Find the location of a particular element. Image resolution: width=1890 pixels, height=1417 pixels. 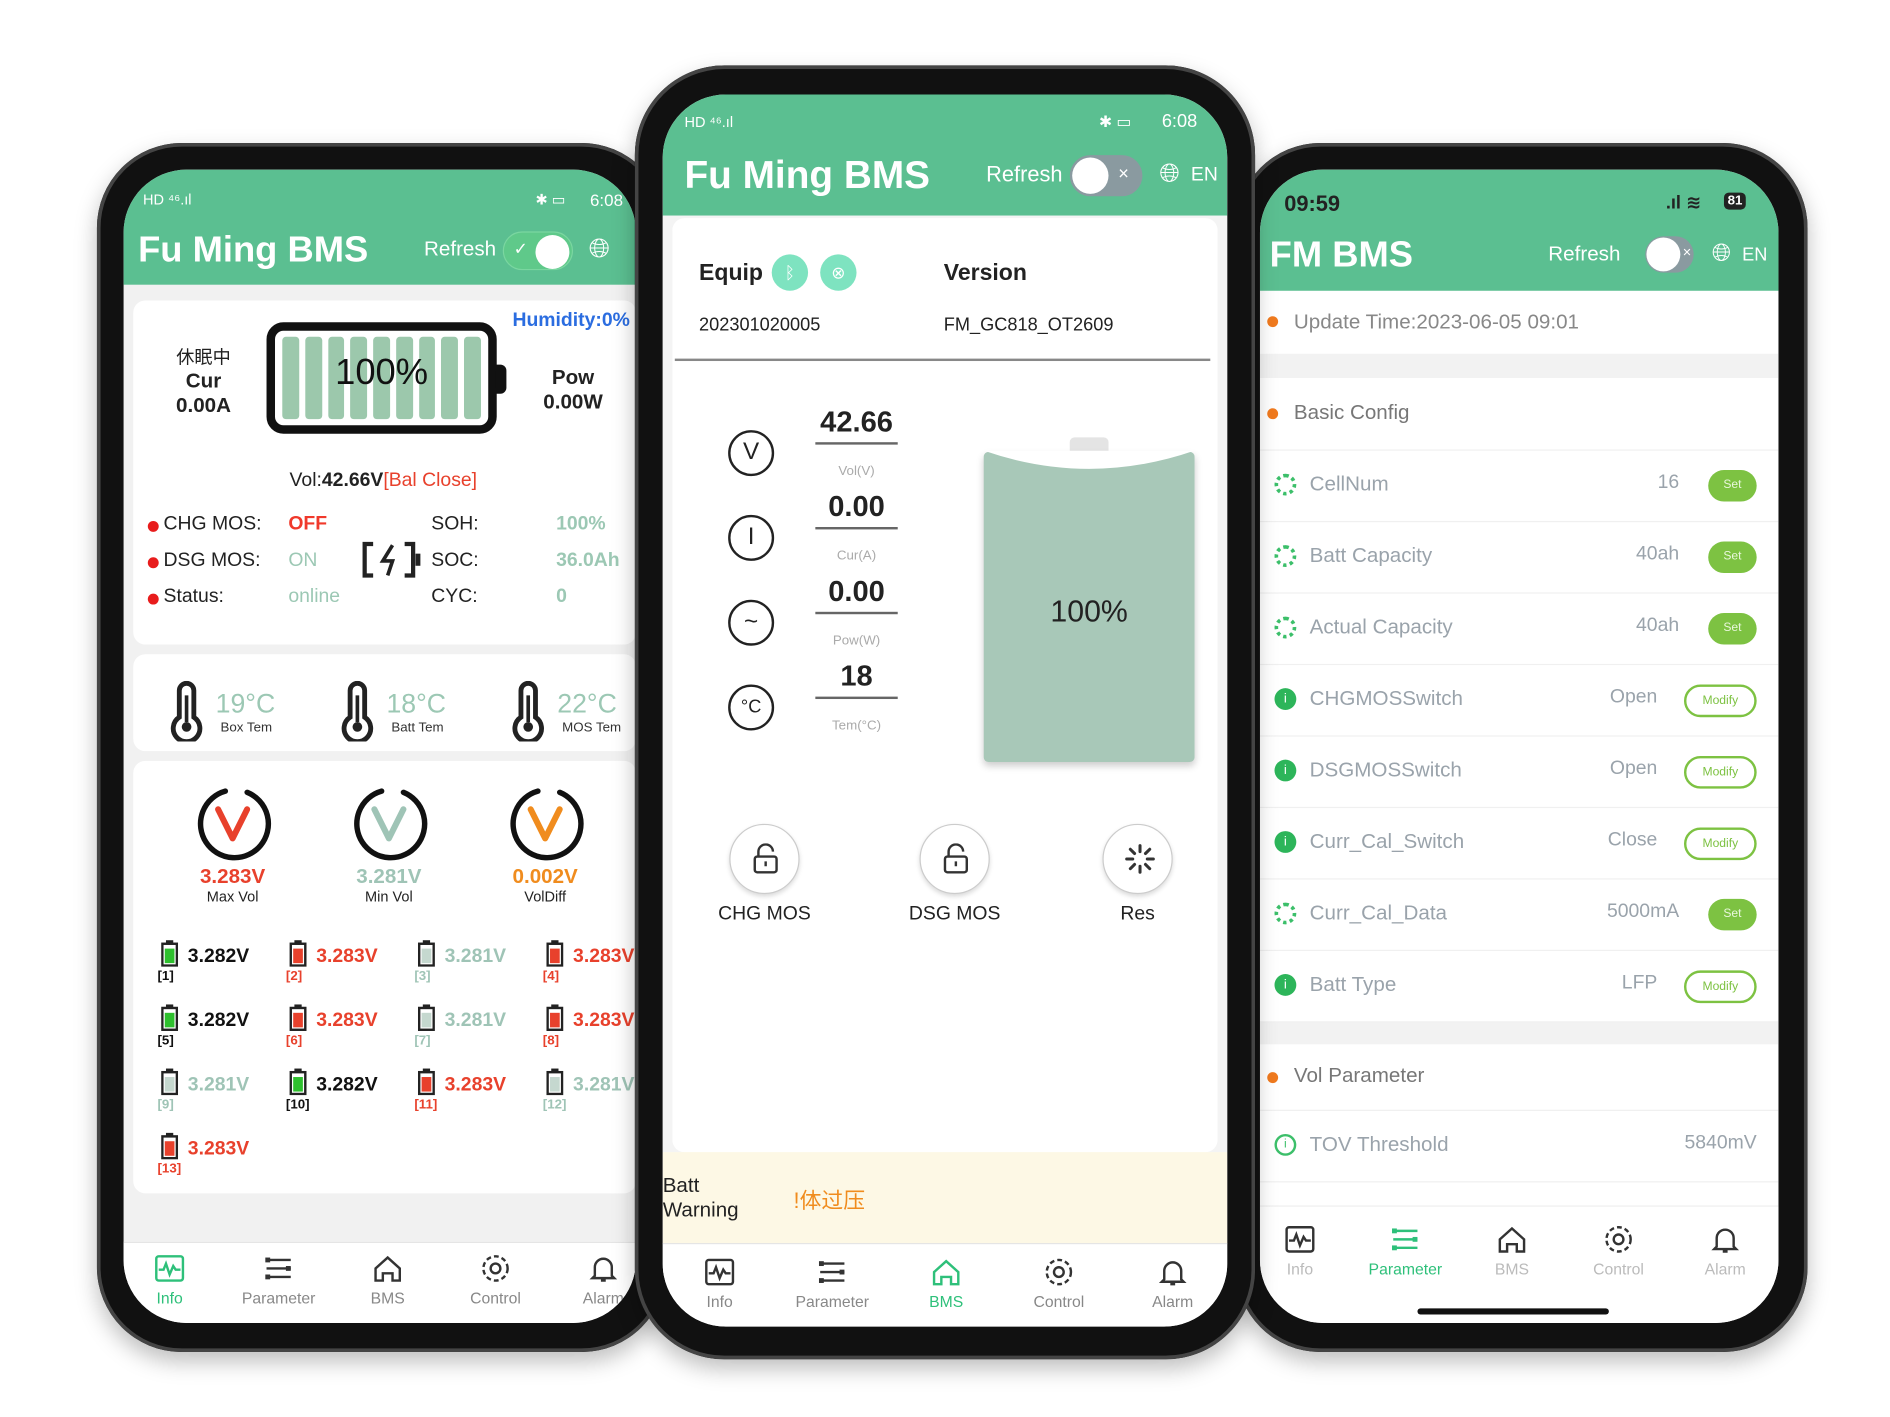

cell-index: [7] is located at coordinates (422, 1040).